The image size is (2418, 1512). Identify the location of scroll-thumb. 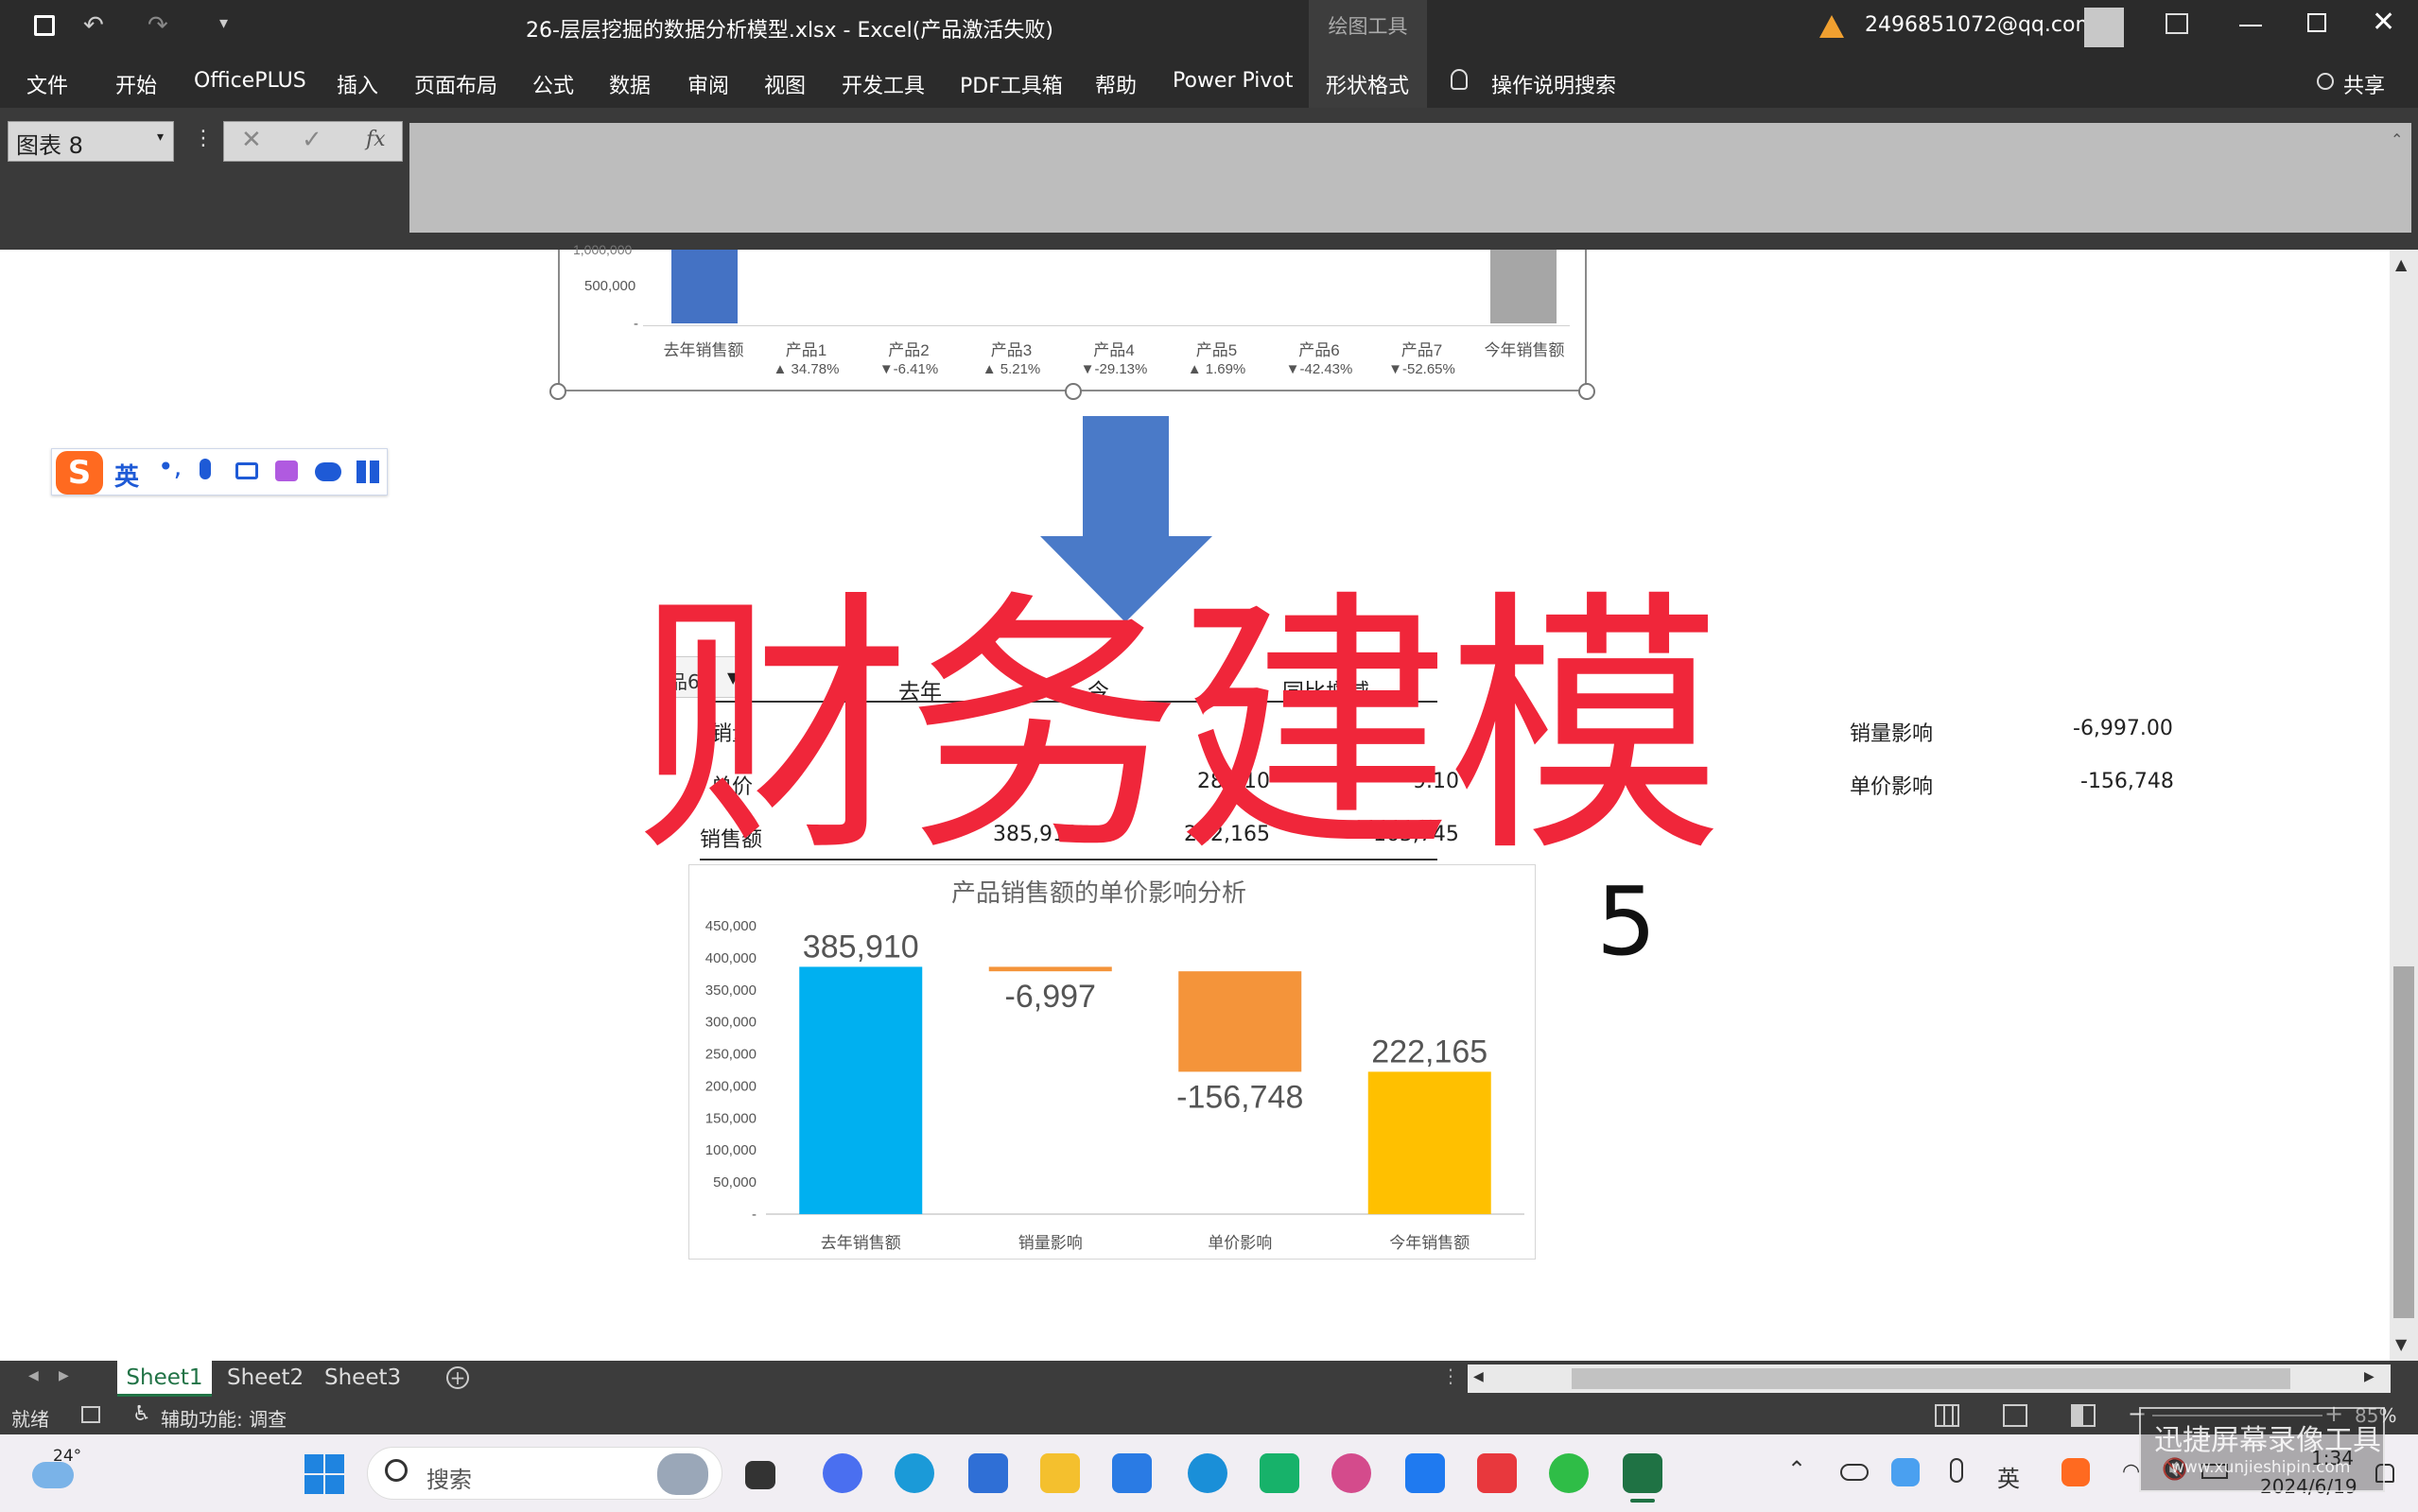
(2403, 1142).